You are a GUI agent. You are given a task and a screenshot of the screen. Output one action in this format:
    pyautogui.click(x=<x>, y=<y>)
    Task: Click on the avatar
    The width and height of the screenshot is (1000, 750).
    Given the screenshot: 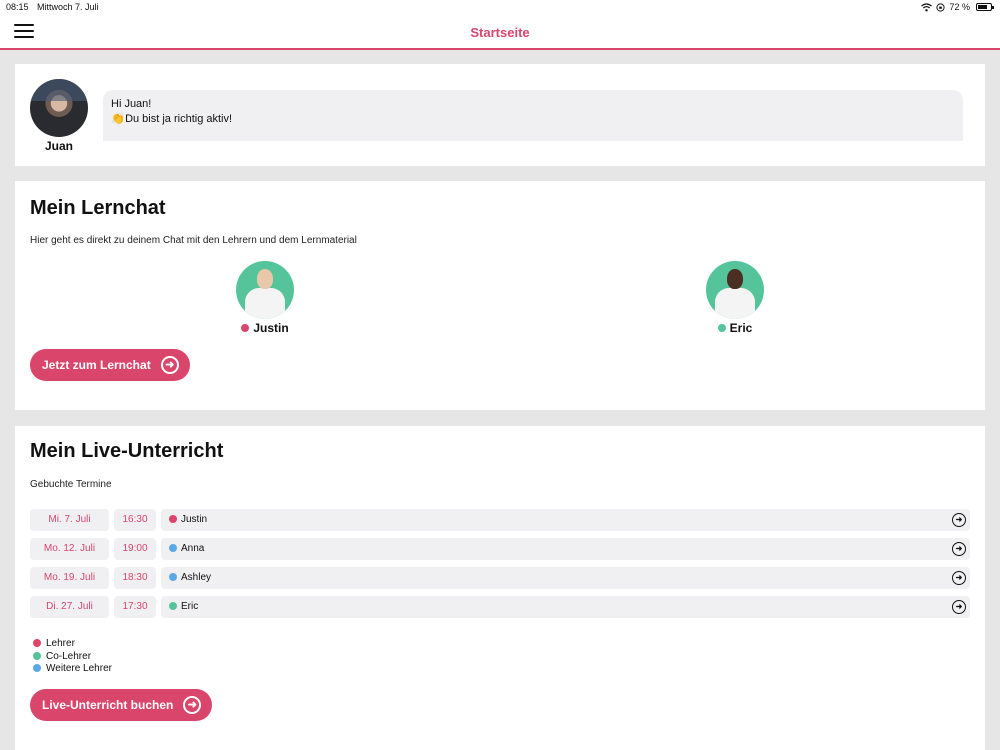 What is the action you would take?
    pyautogui.click(x=59, y=108)
    